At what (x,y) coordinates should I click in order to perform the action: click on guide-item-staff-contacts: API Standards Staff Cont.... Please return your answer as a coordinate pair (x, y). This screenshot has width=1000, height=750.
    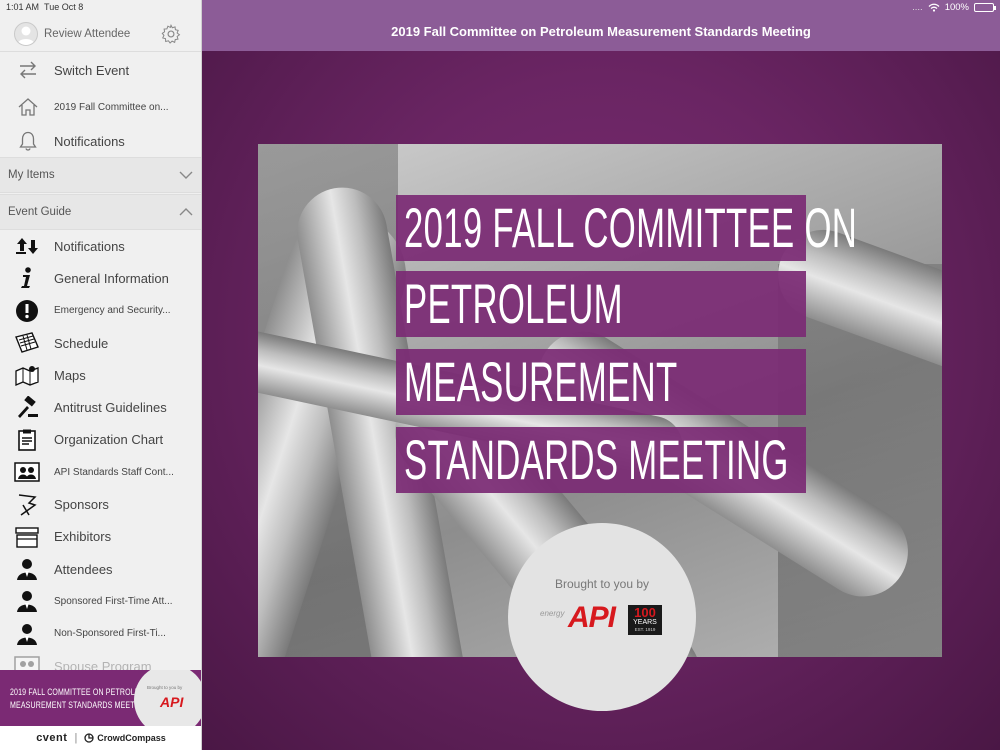
    Looking at the image, I should click on (100, 472).